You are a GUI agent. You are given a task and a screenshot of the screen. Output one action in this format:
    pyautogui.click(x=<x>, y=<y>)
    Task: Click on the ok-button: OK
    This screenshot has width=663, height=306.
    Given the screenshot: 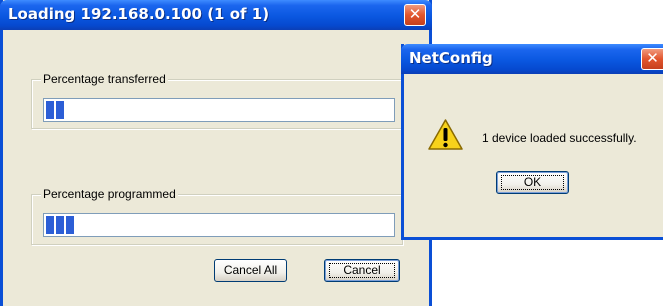 What is the action you would take?
    pyautogui.click(x=532, y=182)
    